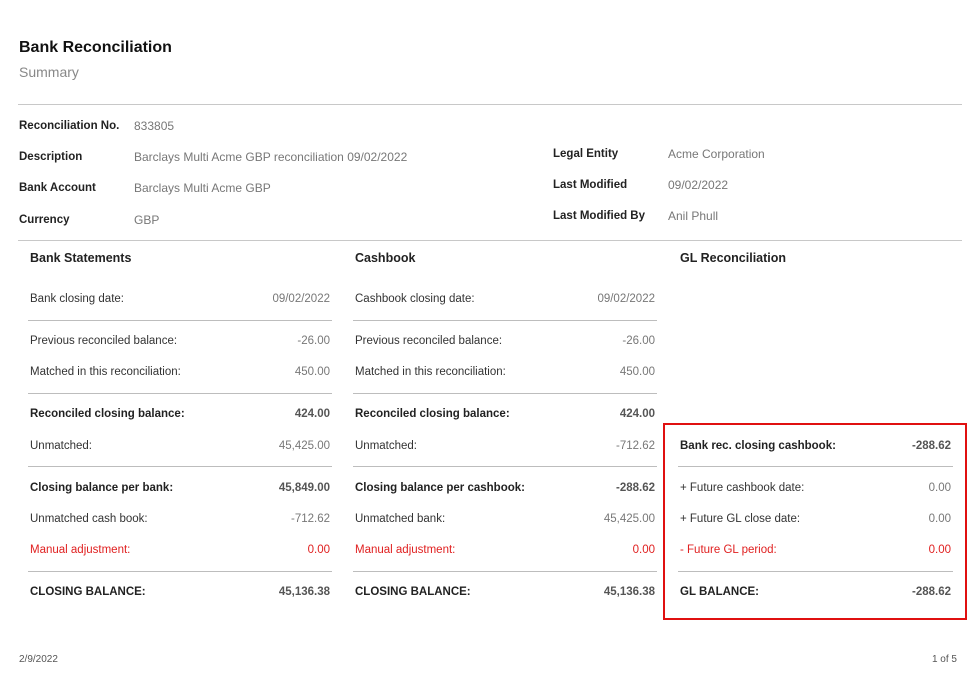 This screenshot has height=684, width=975. What do you see at coordinates (815, 594) in the screenshot?
I see `gl-balance-row: GL BALANCE: -288.62` at bounding box center [815, 594].